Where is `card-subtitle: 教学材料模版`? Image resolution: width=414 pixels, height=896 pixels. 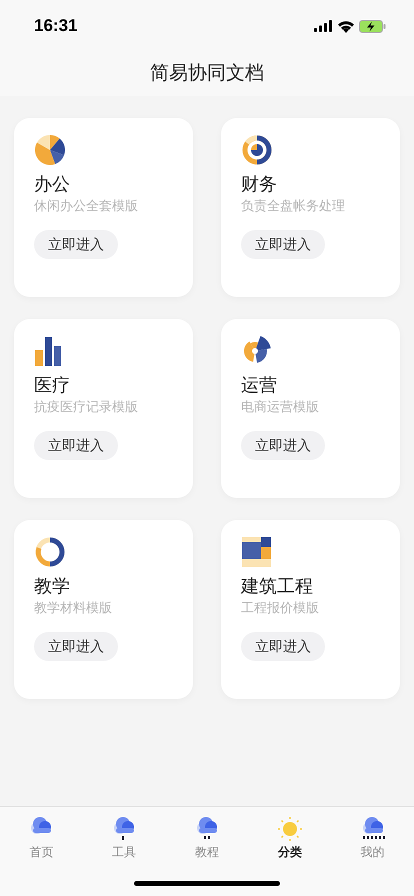
card-subtitle: 教学材料模版 is located at coordinates (73, 608).